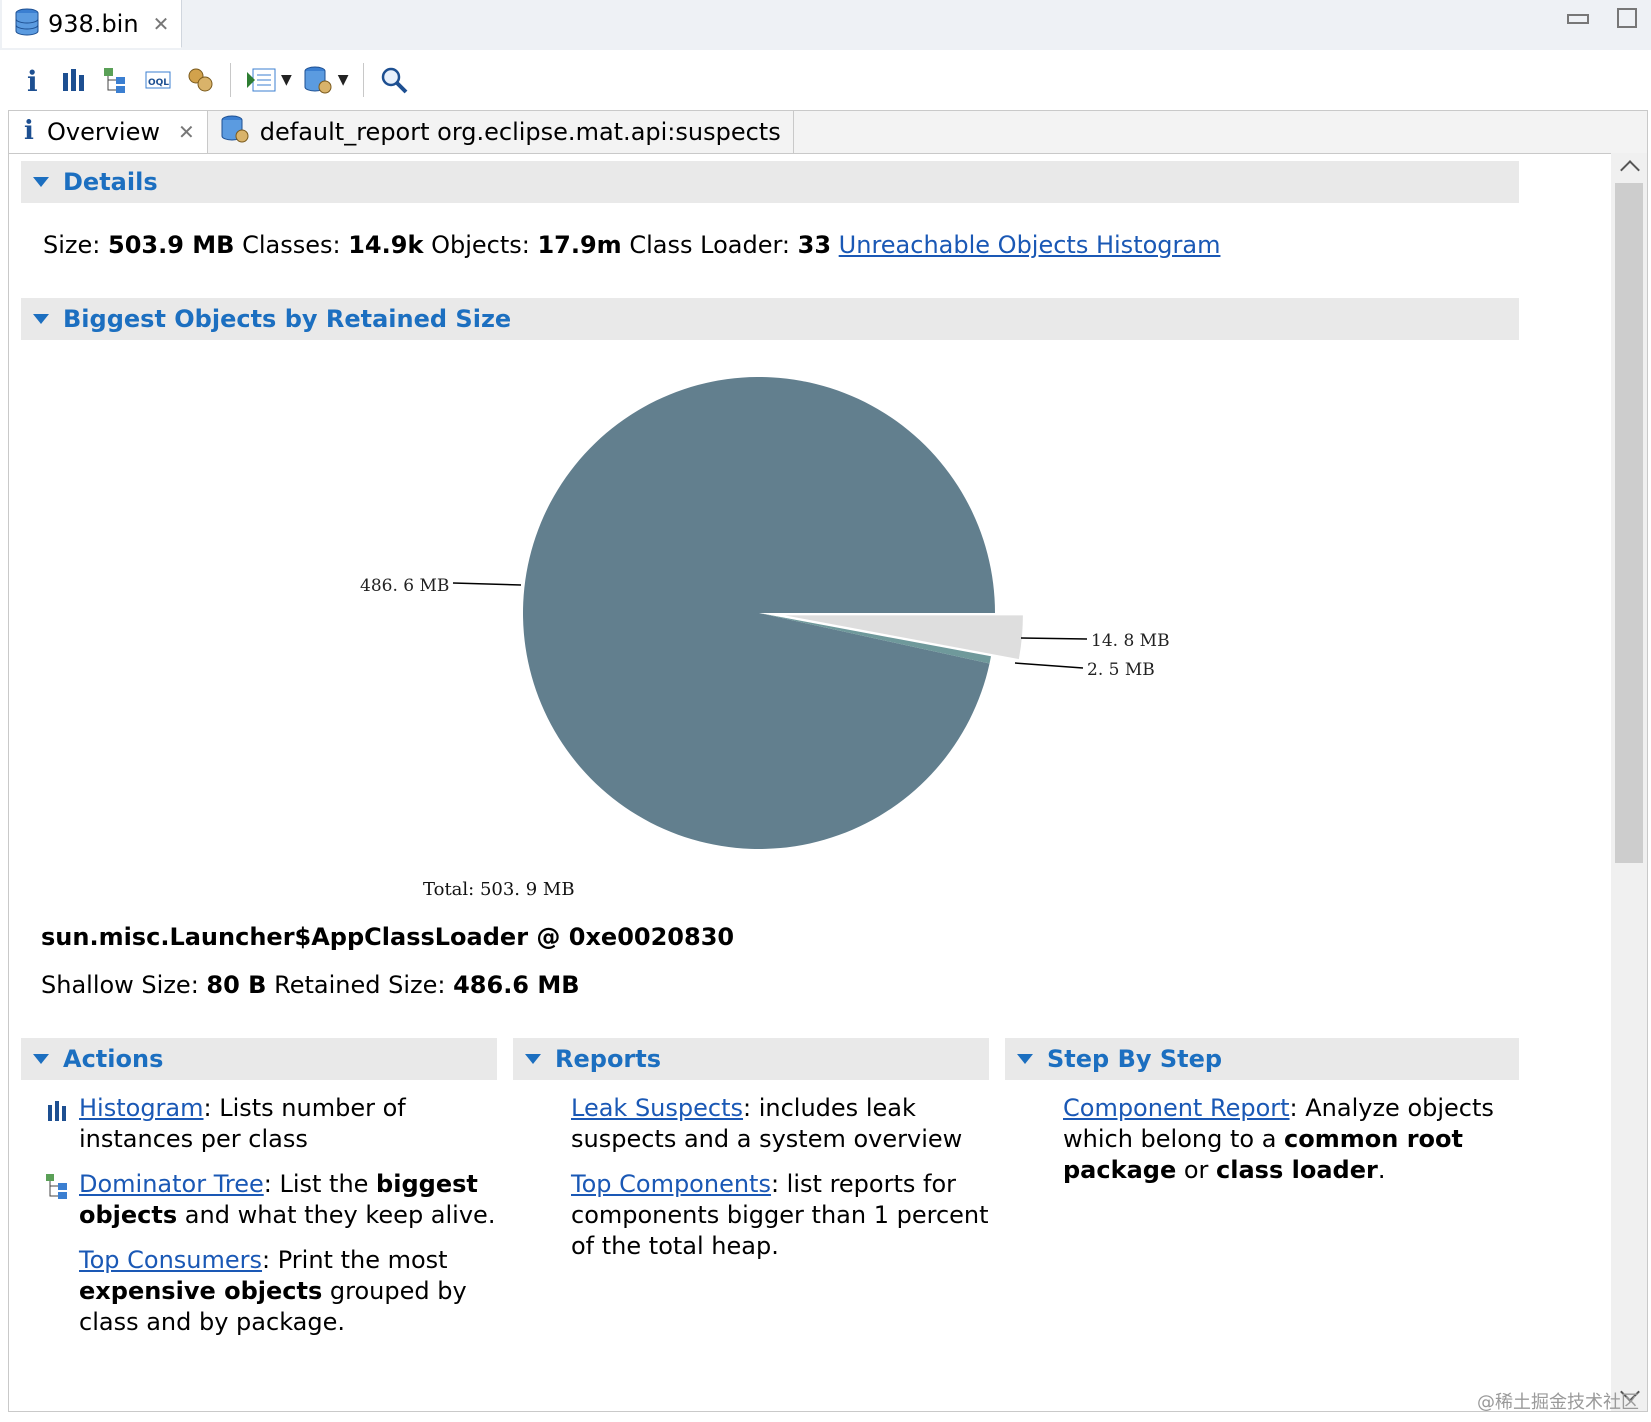 The image size is (1651, 1422). What do you see at coordinates (758, 612) in the screenshot?
I see `pie-slice` at bounding box center [758, 612].